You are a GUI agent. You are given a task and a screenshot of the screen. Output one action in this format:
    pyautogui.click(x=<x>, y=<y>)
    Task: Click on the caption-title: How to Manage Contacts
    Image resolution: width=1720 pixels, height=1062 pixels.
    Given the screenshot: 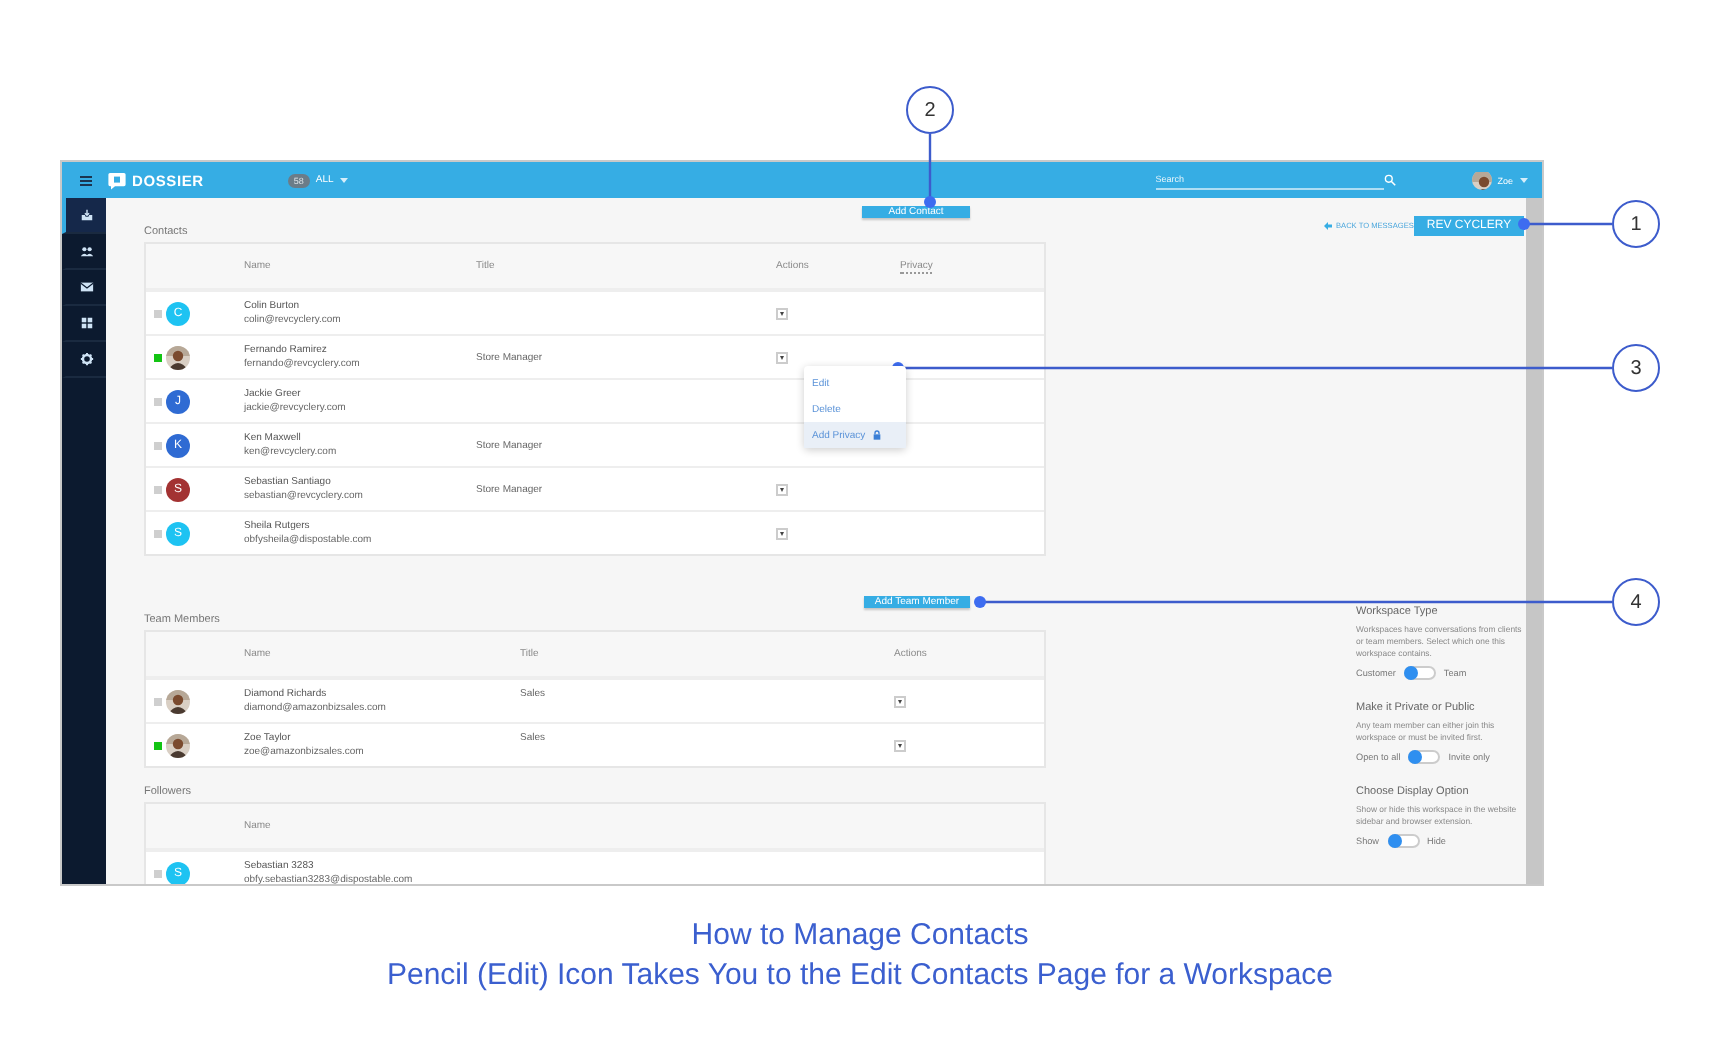 What is the action you would take?
    pyautogui.click(x=860, y=936)
    